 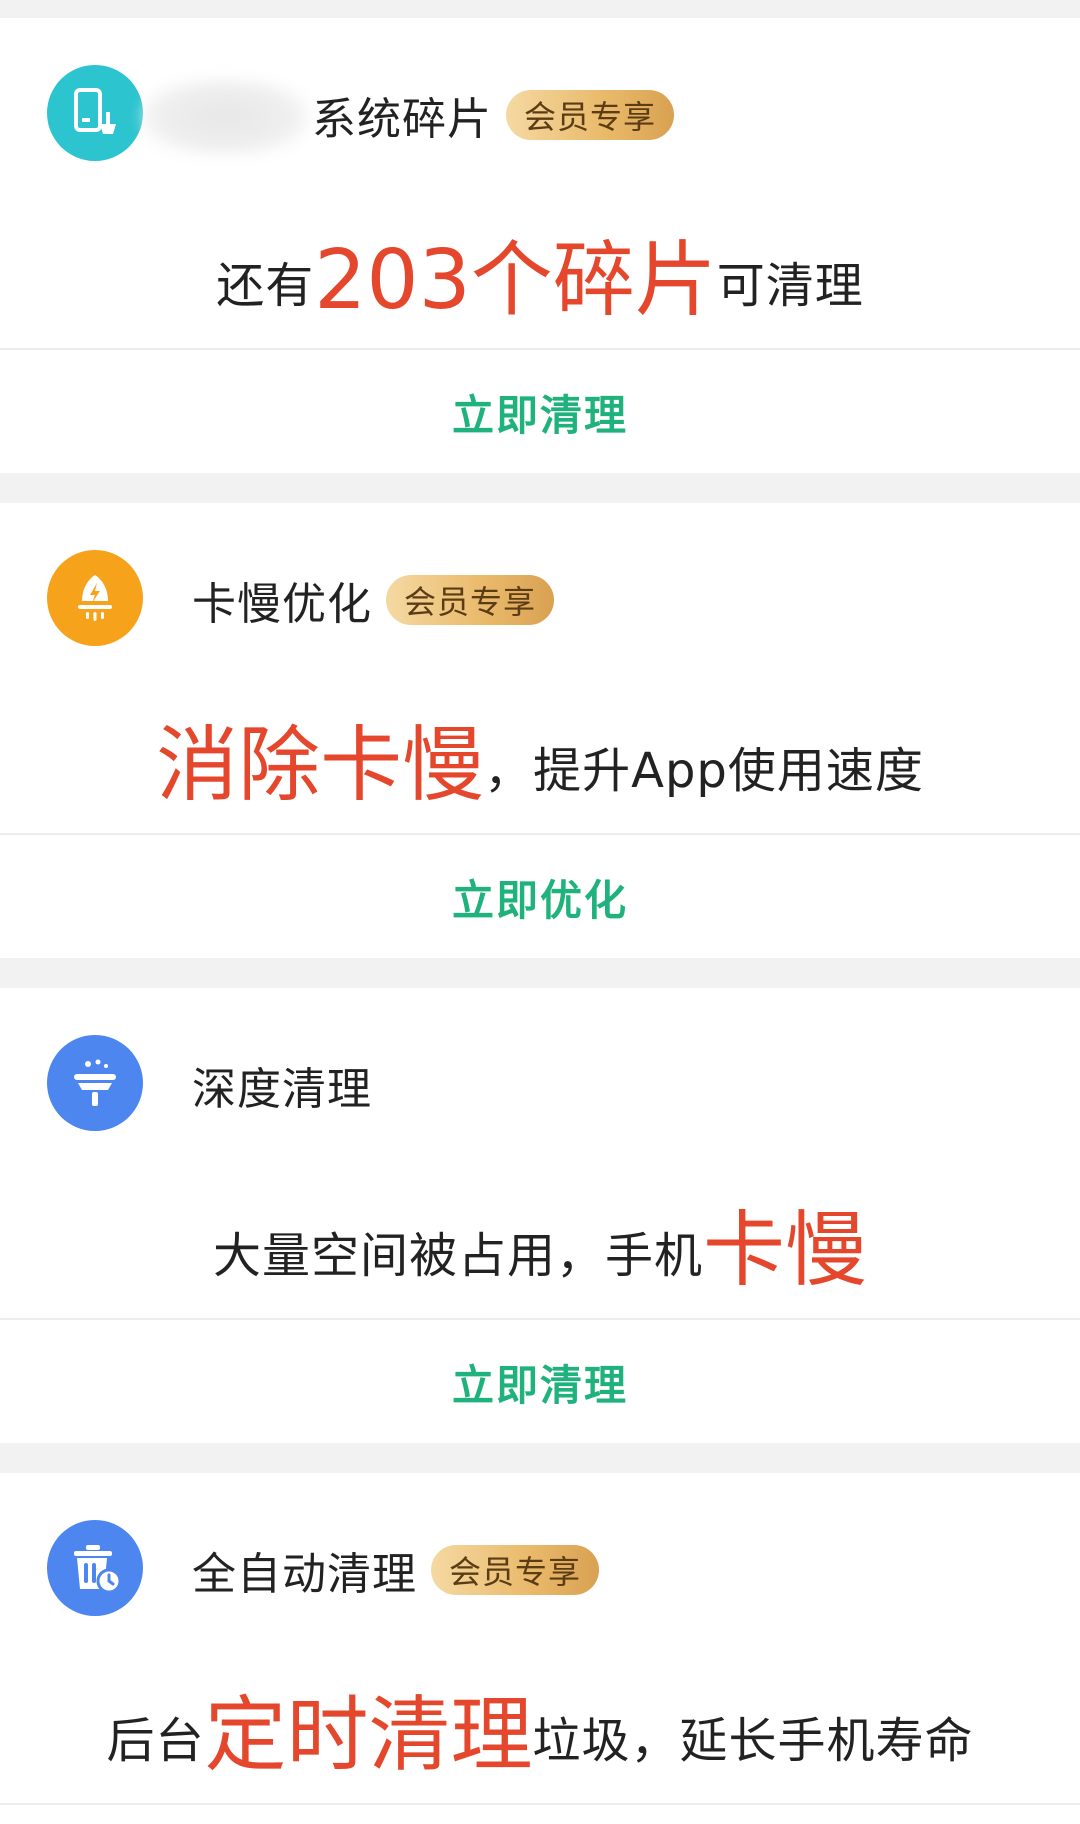 I want to click on headline-highlight: 定时清理, so click(x=368, y=1735).